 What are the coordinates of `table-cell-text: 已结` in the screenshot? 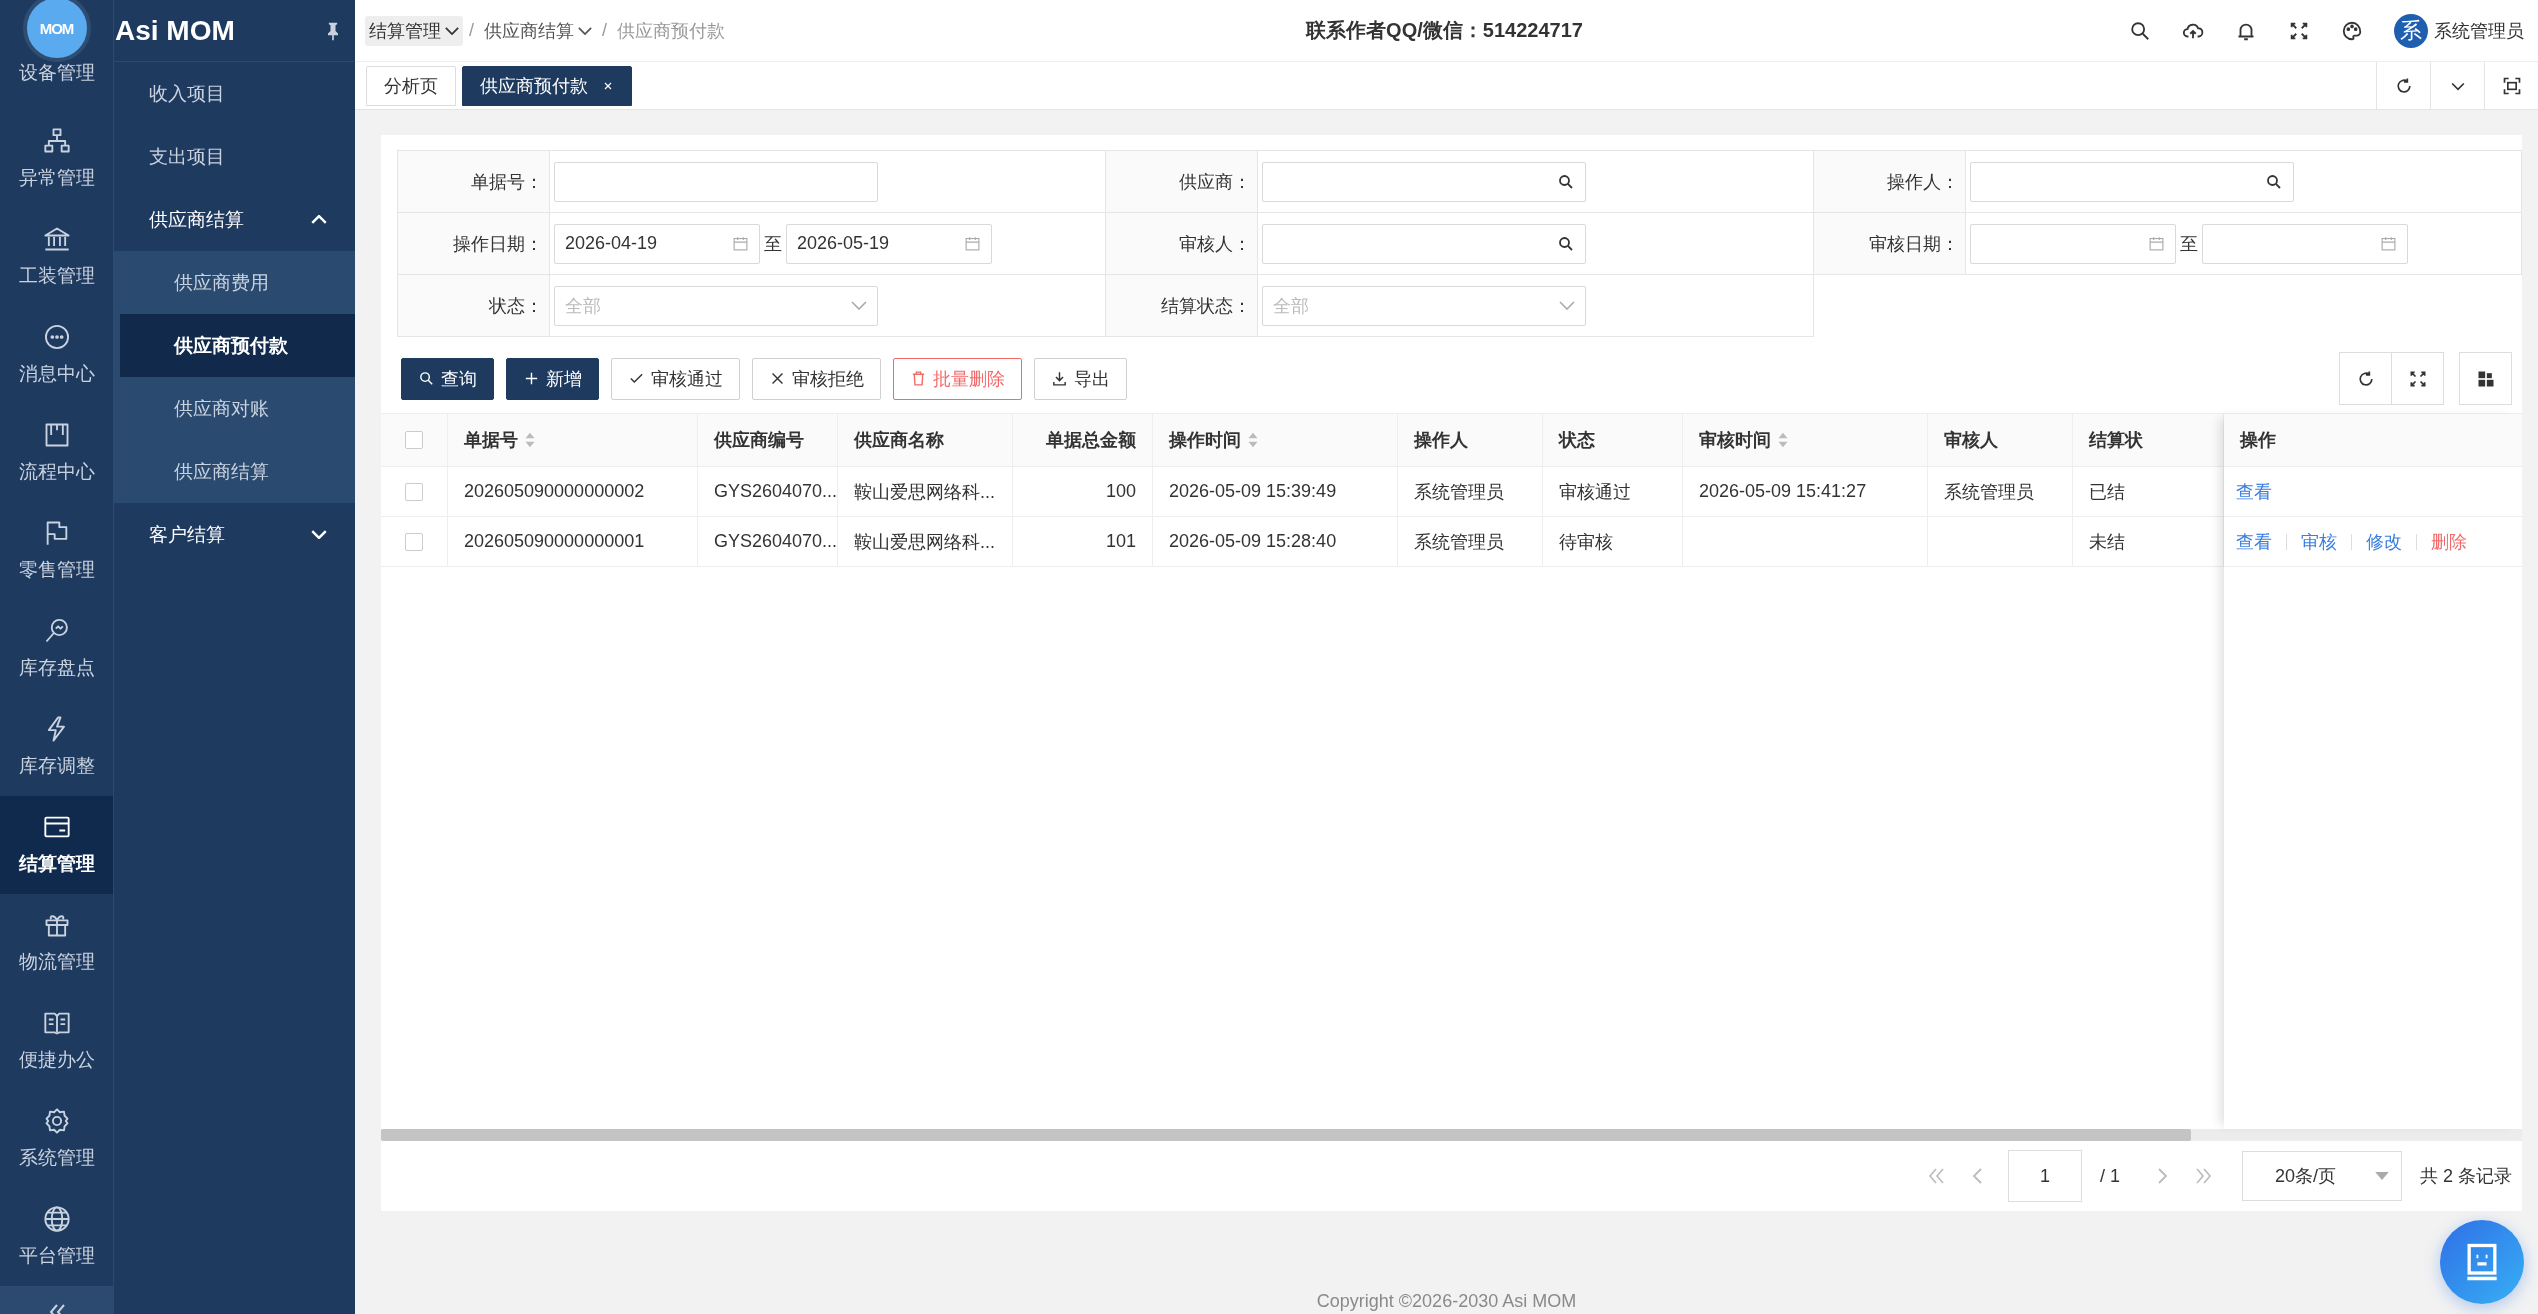 It's located at (2107, 492).